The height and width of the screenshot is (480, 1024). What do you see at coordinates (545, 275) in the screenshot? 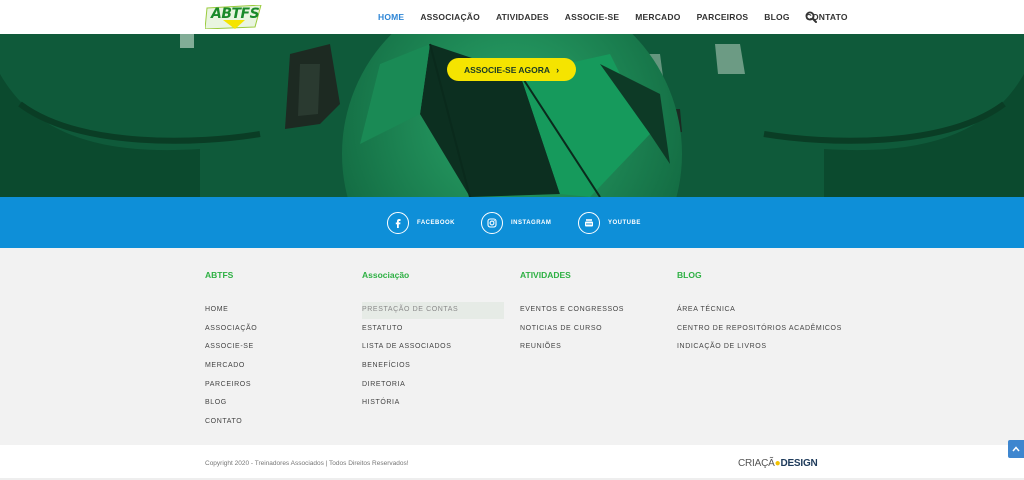
I see `column-title: ATIVIDADES` at bounding box center [545, 275].